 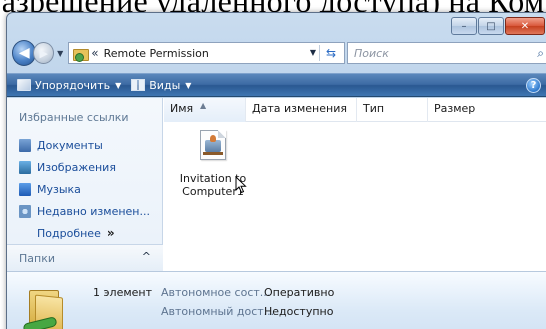 What do you see at coordinates (313, 52) in the screenshot?
I see `address-dropdown-icon: ▼` at bounding box center [313, 52].